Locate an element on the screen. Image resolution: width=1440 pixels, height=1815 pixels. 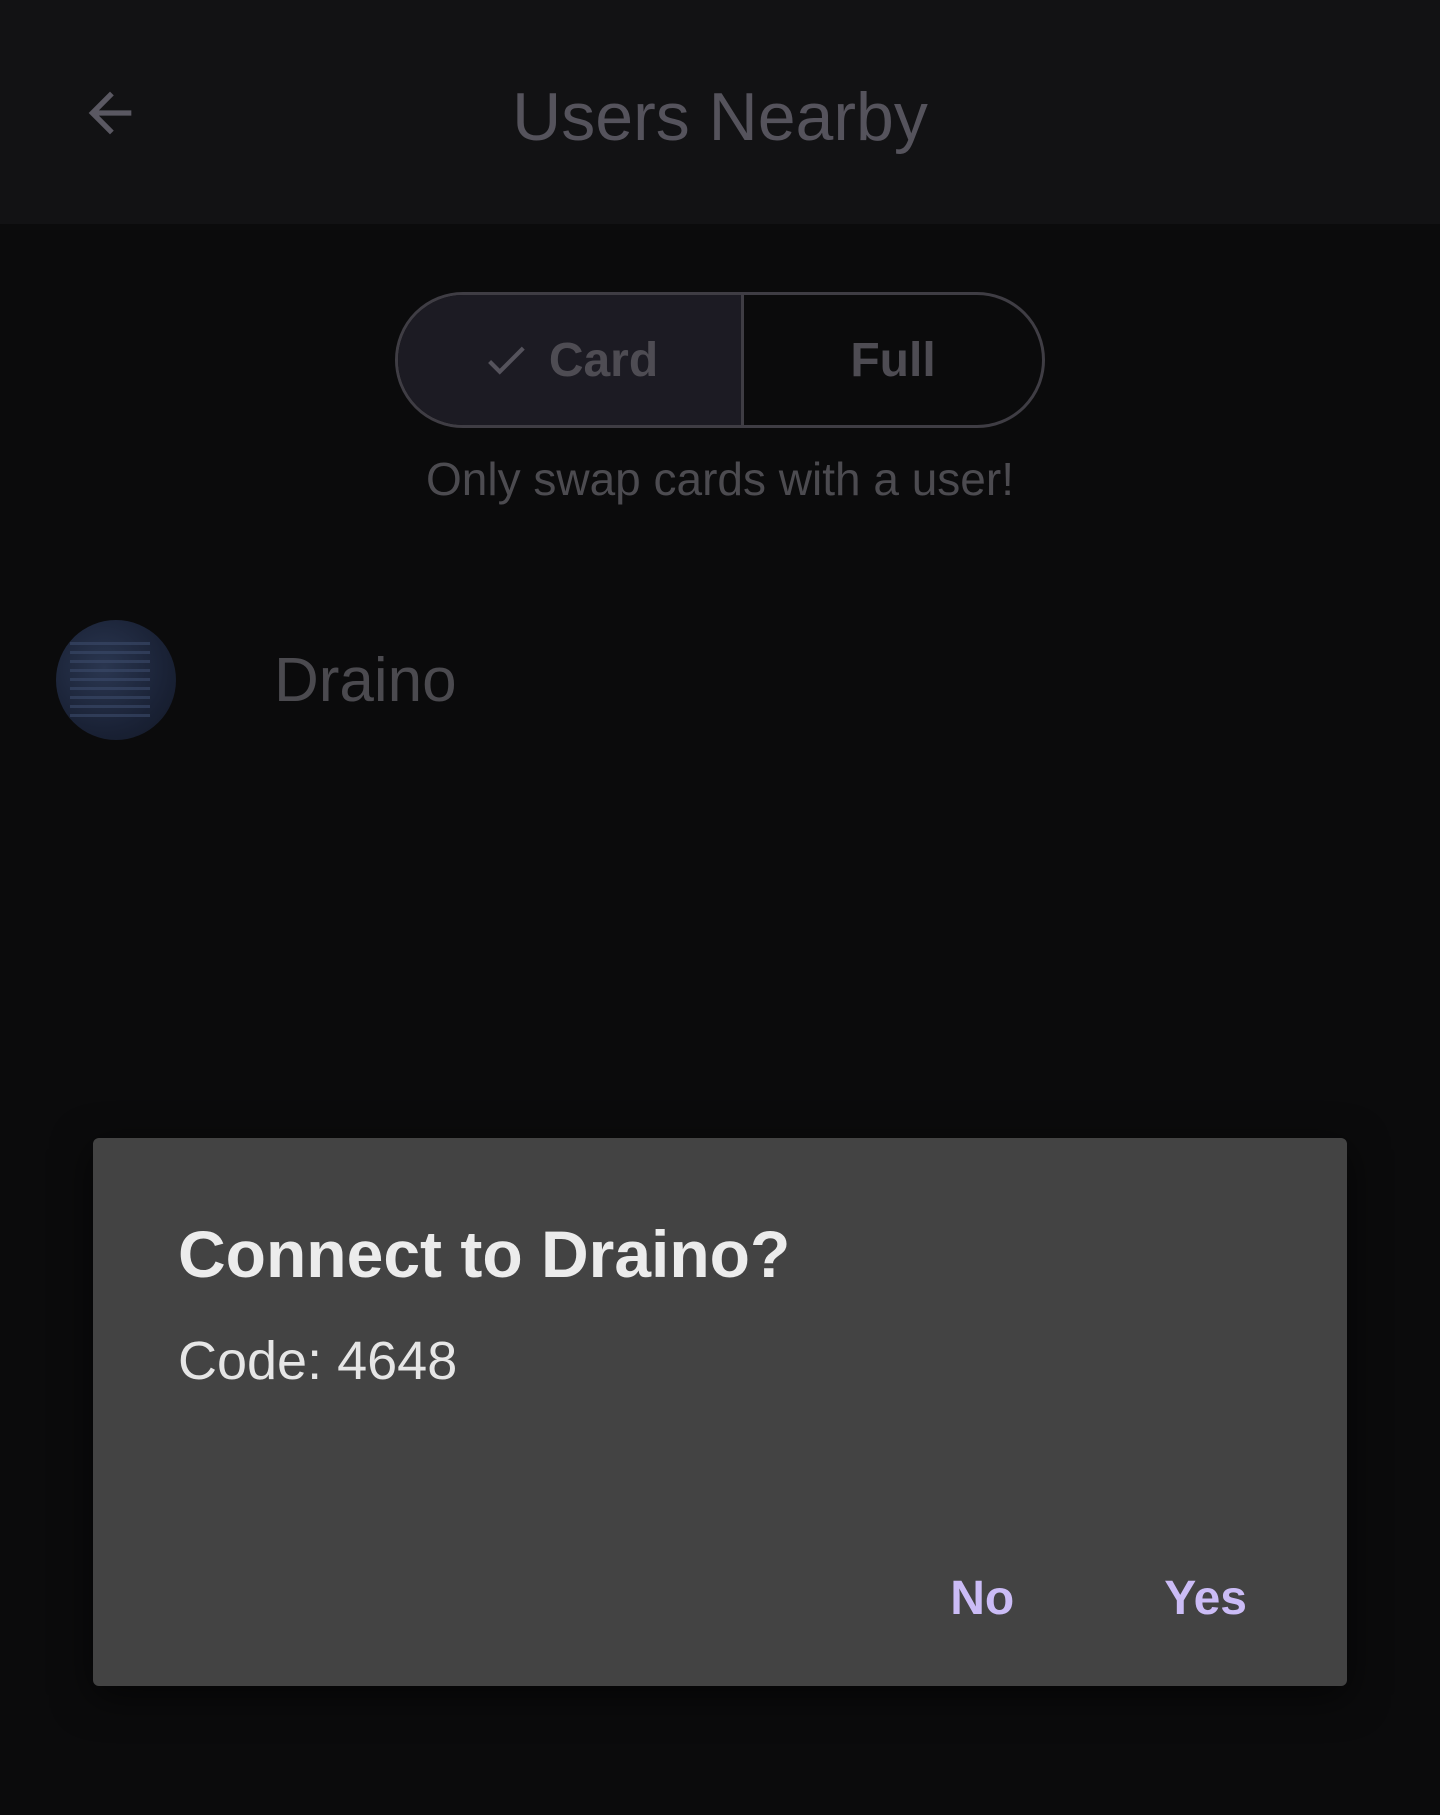
check-icon is located at coordinates (506, 360).